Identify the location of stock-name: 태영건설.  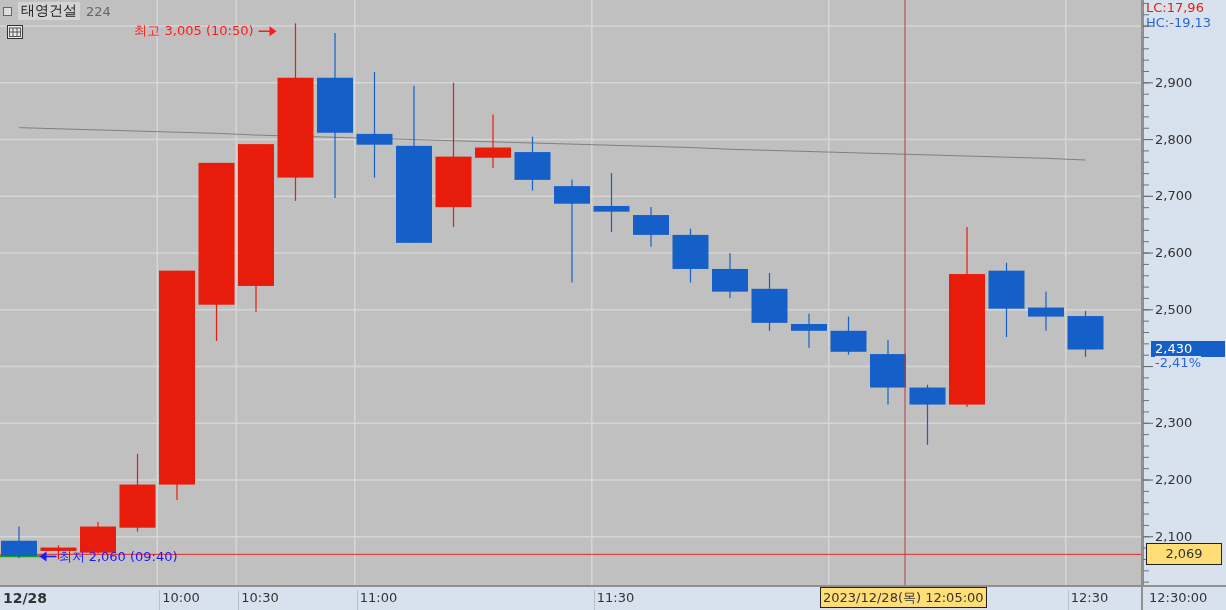
(49, 11).